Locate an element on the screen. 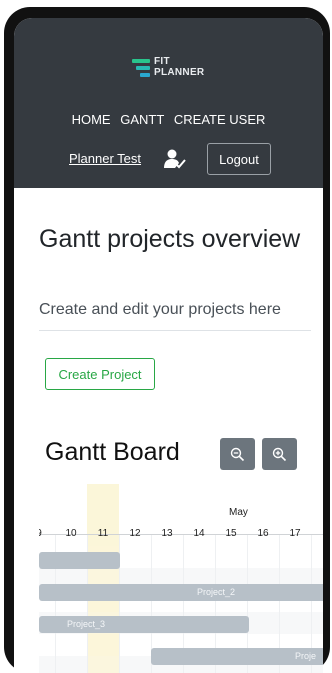 Image resolution: width=332 pixels, height=673 pixels. month-label: May is located at coordinates (238, 512).